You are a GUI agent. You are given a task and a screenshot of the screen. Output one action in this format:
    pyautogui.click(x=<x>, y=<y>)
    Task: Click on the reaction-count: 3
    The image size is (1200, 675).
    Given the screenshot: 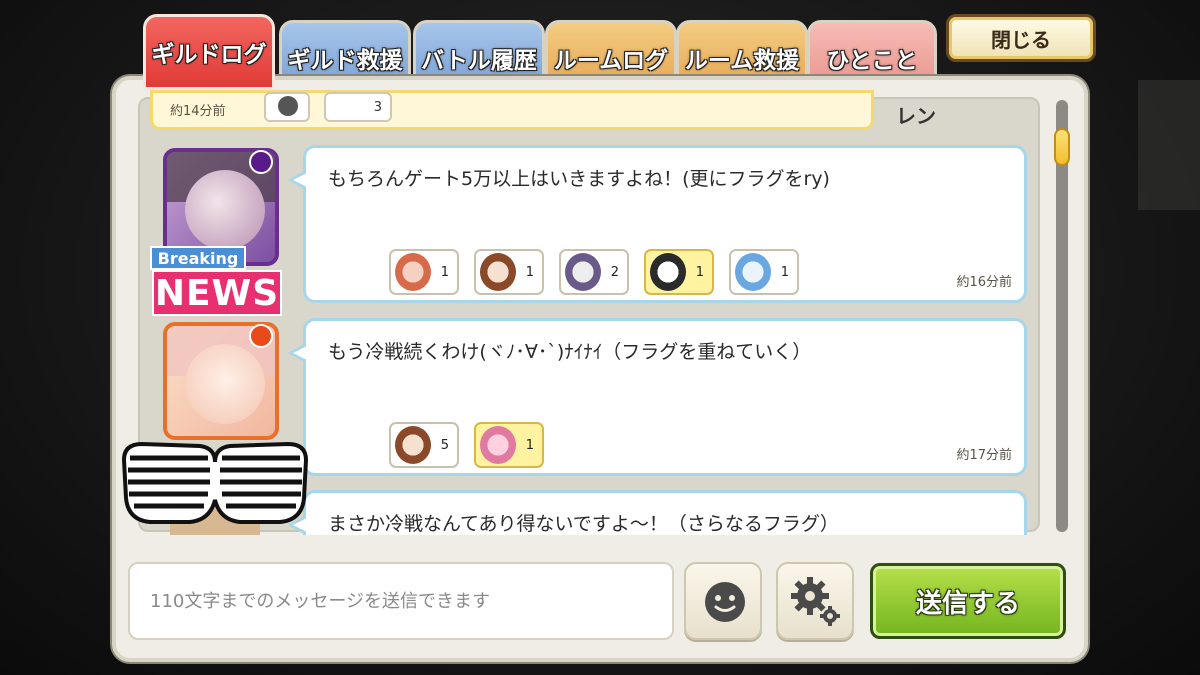 What is the action you would take?
    pyautogui.click(x=377, y=107)
    